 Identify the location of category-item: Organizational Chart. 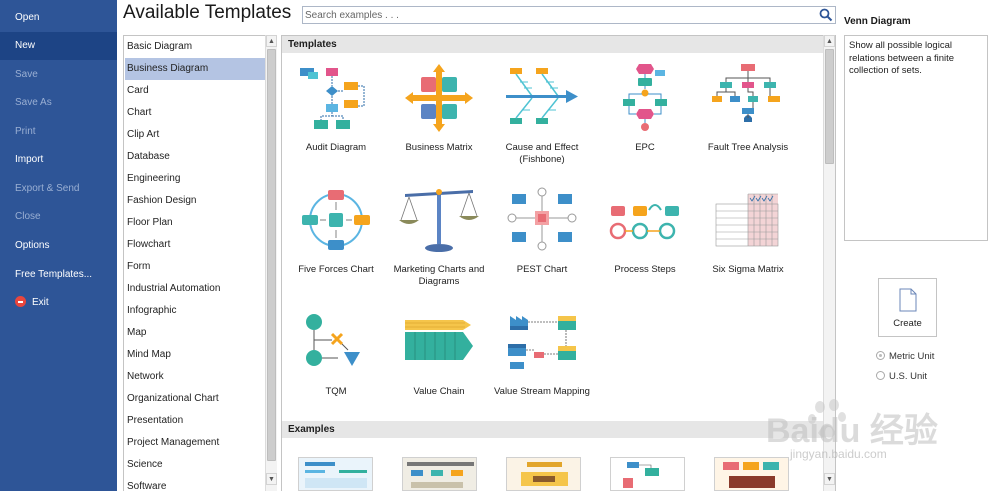
(195, 399).